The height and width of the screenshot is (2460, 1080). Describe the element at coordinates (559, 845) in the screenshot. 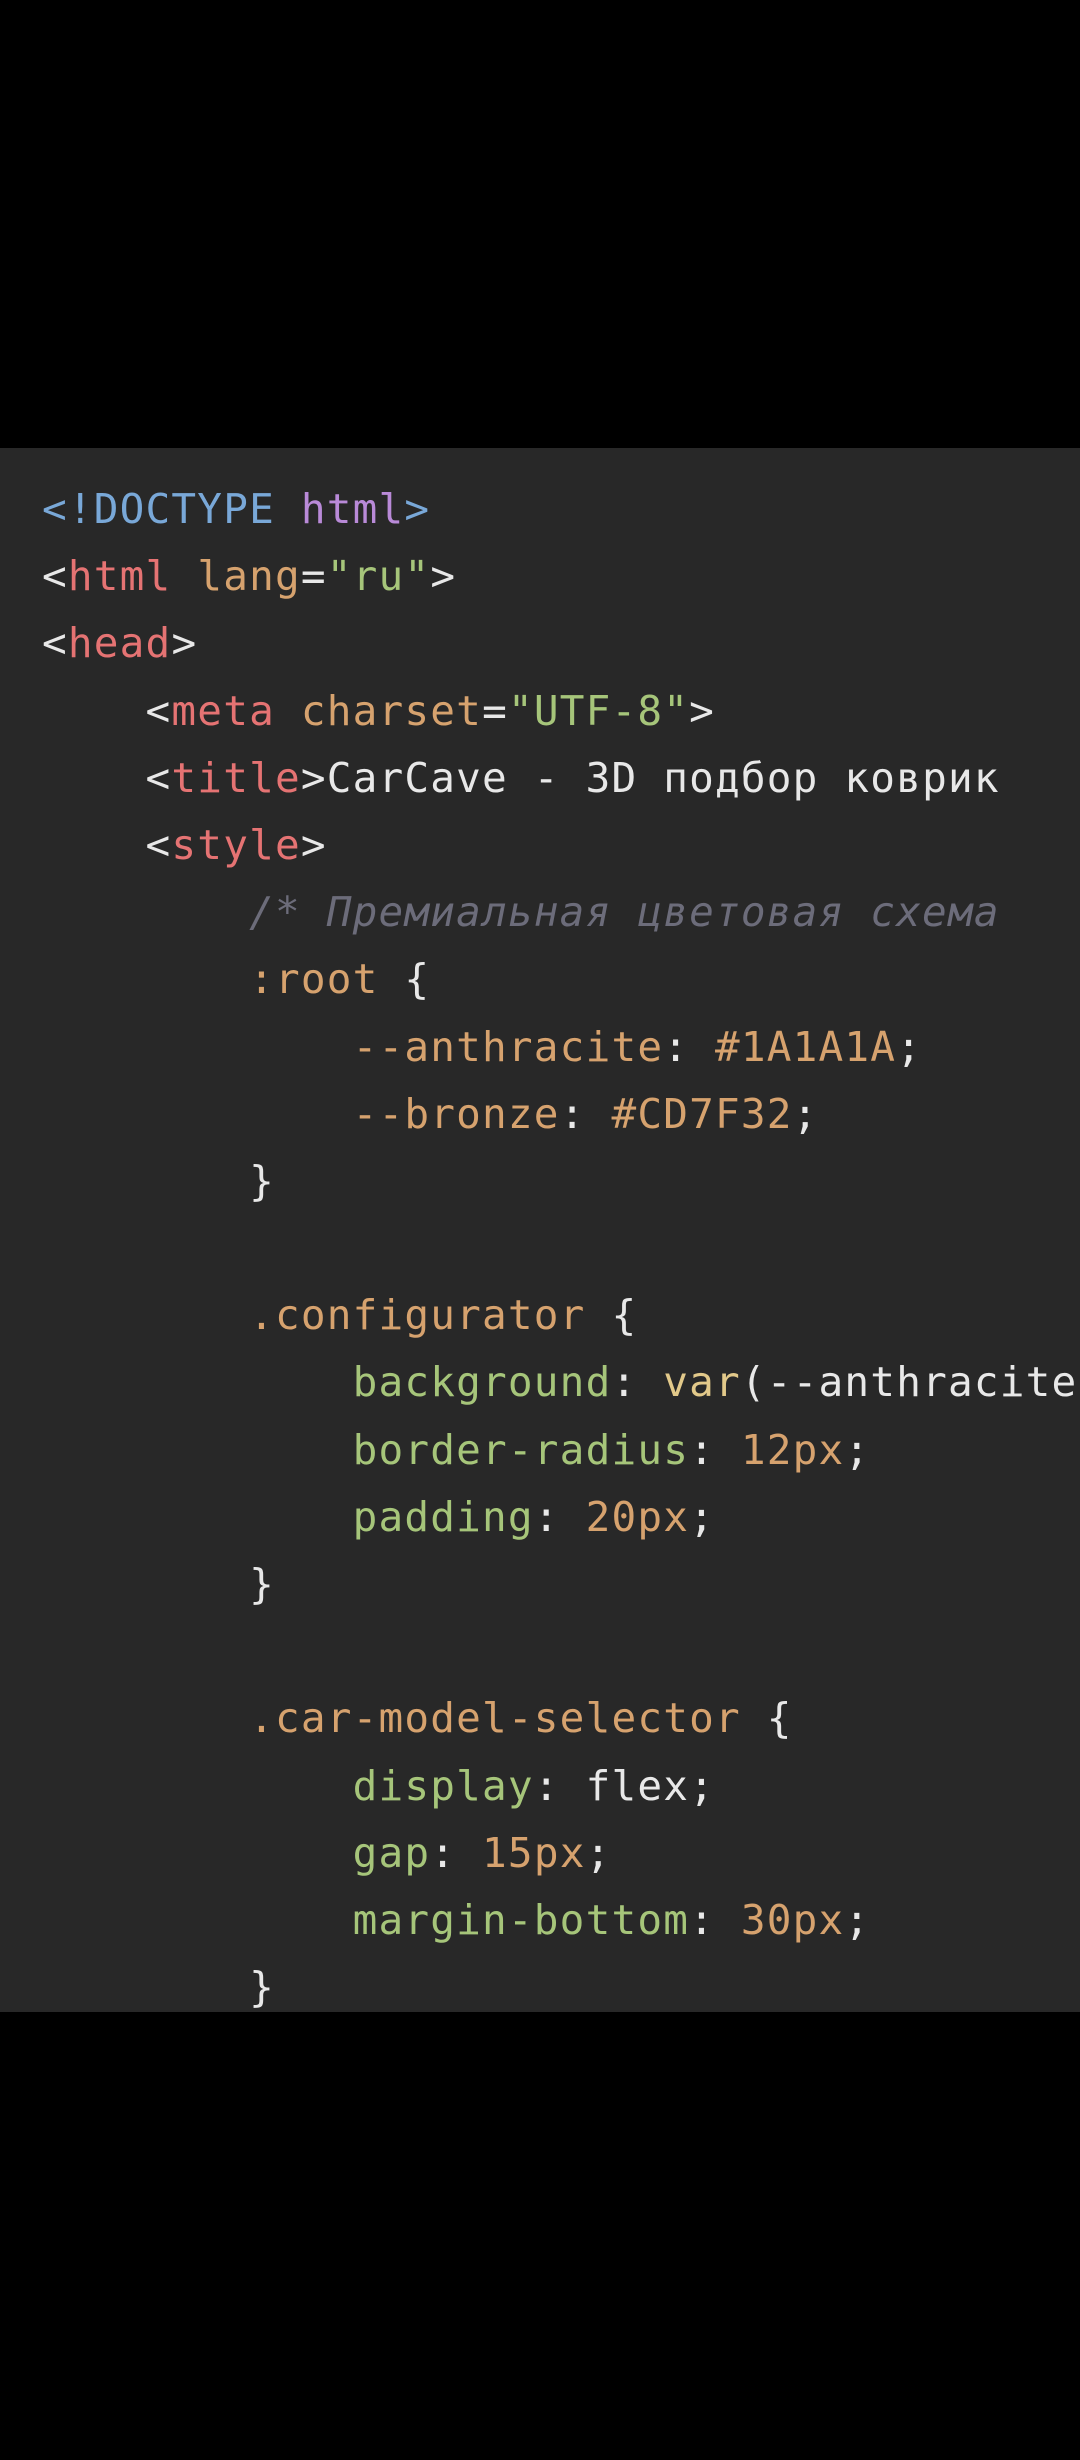

I see `code-line: <style>` at that location.